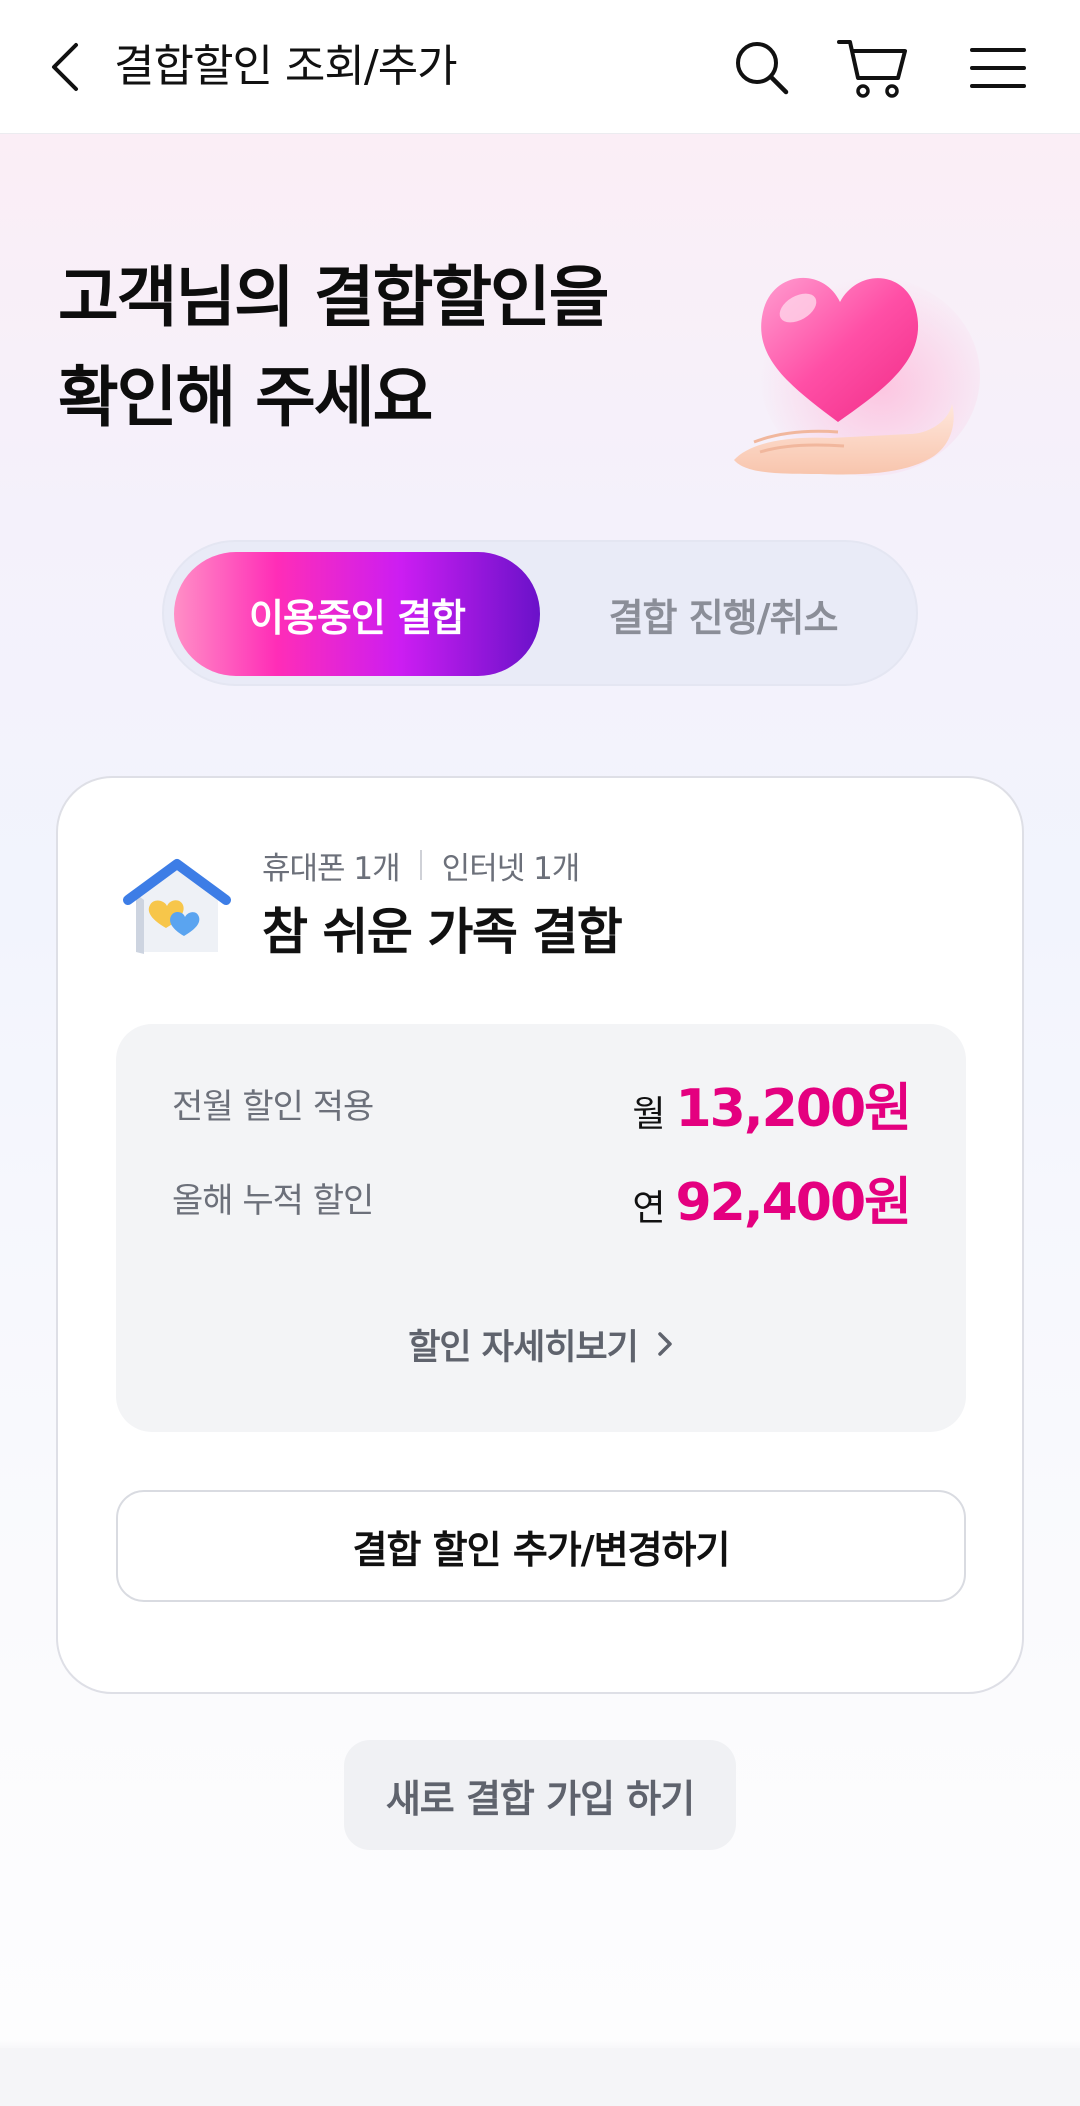  What do you see at coordinates (331, 868) in the screenshot?
I see `product-tag: 휴대폰 1개` at bounding box center [331, 868].